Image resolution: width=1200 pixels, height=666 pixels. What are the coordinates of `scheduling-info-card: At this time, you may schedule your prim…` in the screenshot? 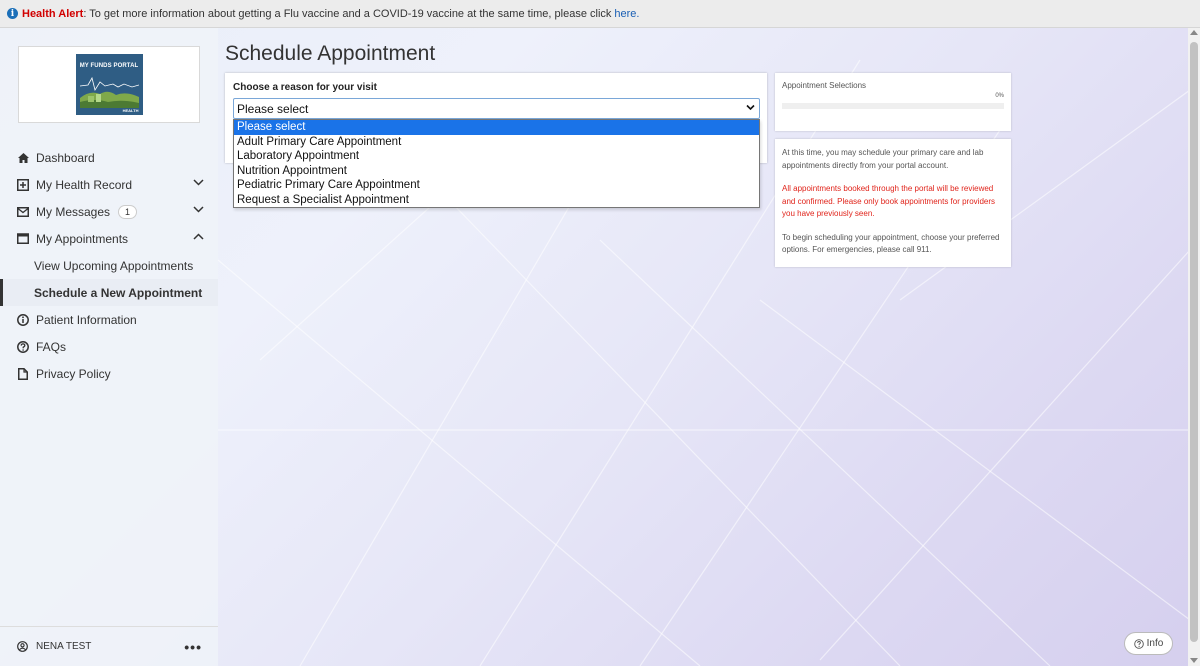 It's located at (893, 203).